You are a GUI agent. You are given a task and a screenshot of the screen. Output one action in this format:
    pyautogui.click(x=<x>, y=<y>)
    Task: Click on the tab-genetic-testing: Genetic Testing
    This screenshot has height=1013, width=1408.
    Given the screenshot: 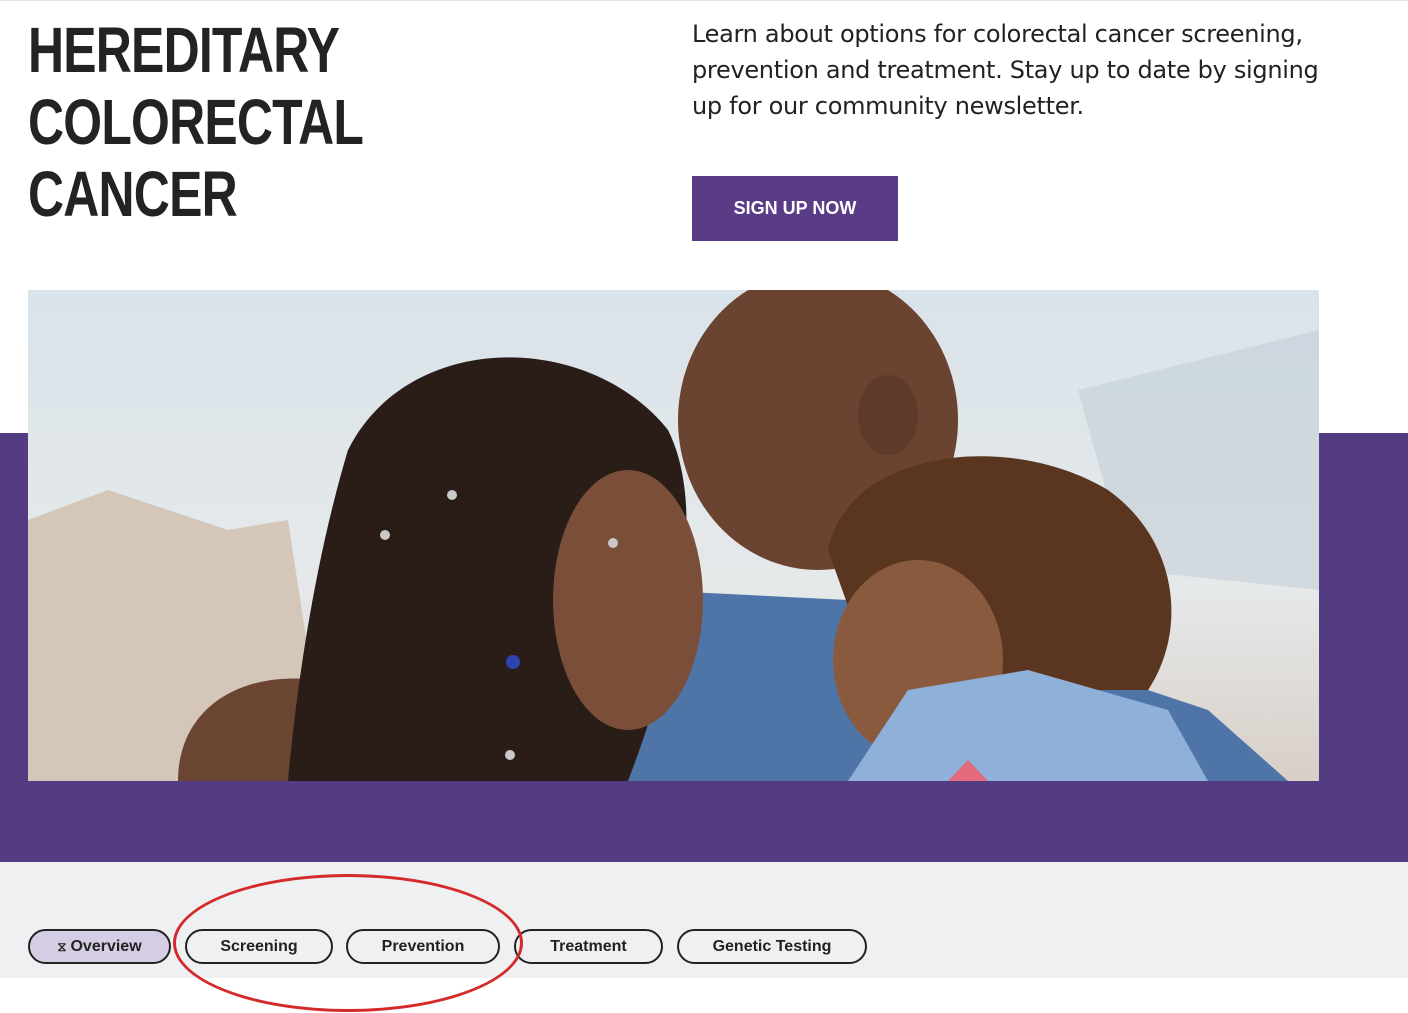 What is the action you would take?
    pyautogui.click(x=772, y=946)
    